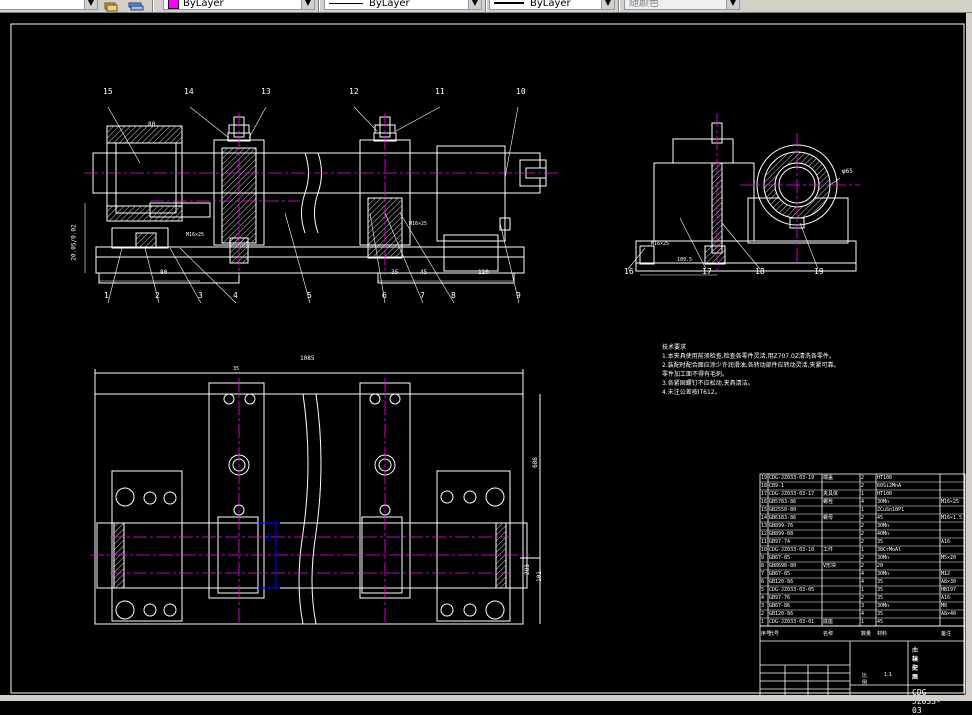 This screenshot has height=715, width=972. Describe the element at coordinates (953, 558) in the screenshot. I see `bom-cell: M5×20` at that location.